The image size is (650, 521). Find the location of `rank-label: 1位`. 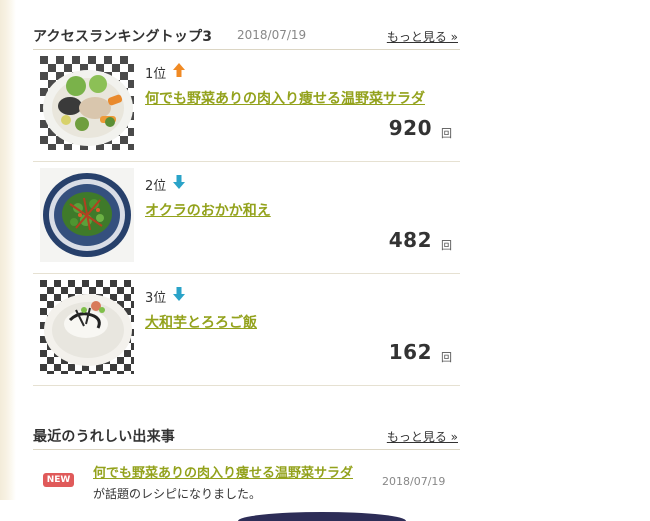

rank-label: 1位 is located at coordinates (156, 74).